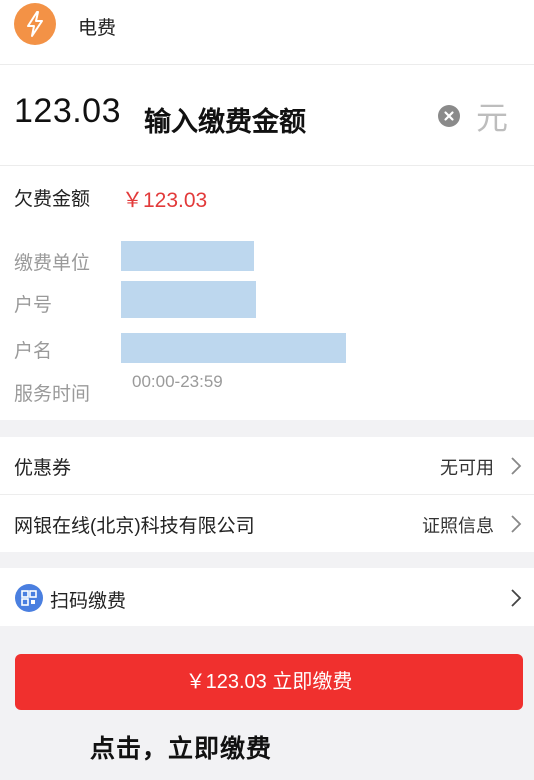 The width and height of the screenshot is (534, 780). What do you see at coordinates (269, 682) in the screenshot?
I see `pay-now-button: ￥123.03 立即缴费` at bounding box center [269, 682].